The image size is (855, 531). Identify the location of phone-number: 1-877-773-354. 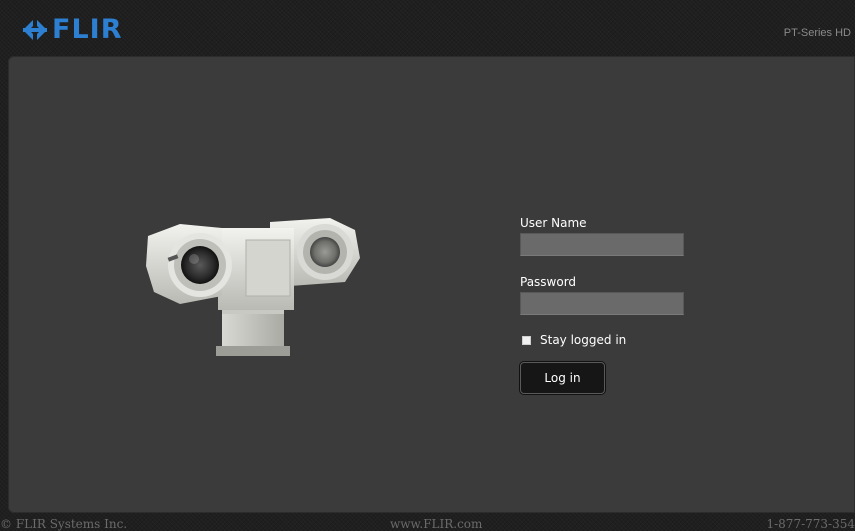
(810, 524).